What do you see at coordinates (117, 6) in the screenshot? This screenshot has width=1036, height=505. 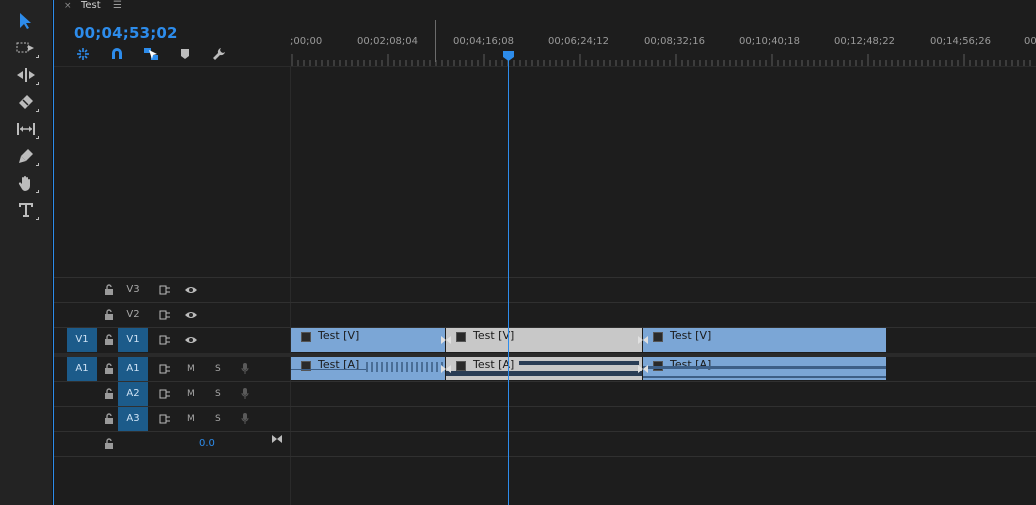 I see `panel-menu-icon: ☰` at bounding box center [117, 6].